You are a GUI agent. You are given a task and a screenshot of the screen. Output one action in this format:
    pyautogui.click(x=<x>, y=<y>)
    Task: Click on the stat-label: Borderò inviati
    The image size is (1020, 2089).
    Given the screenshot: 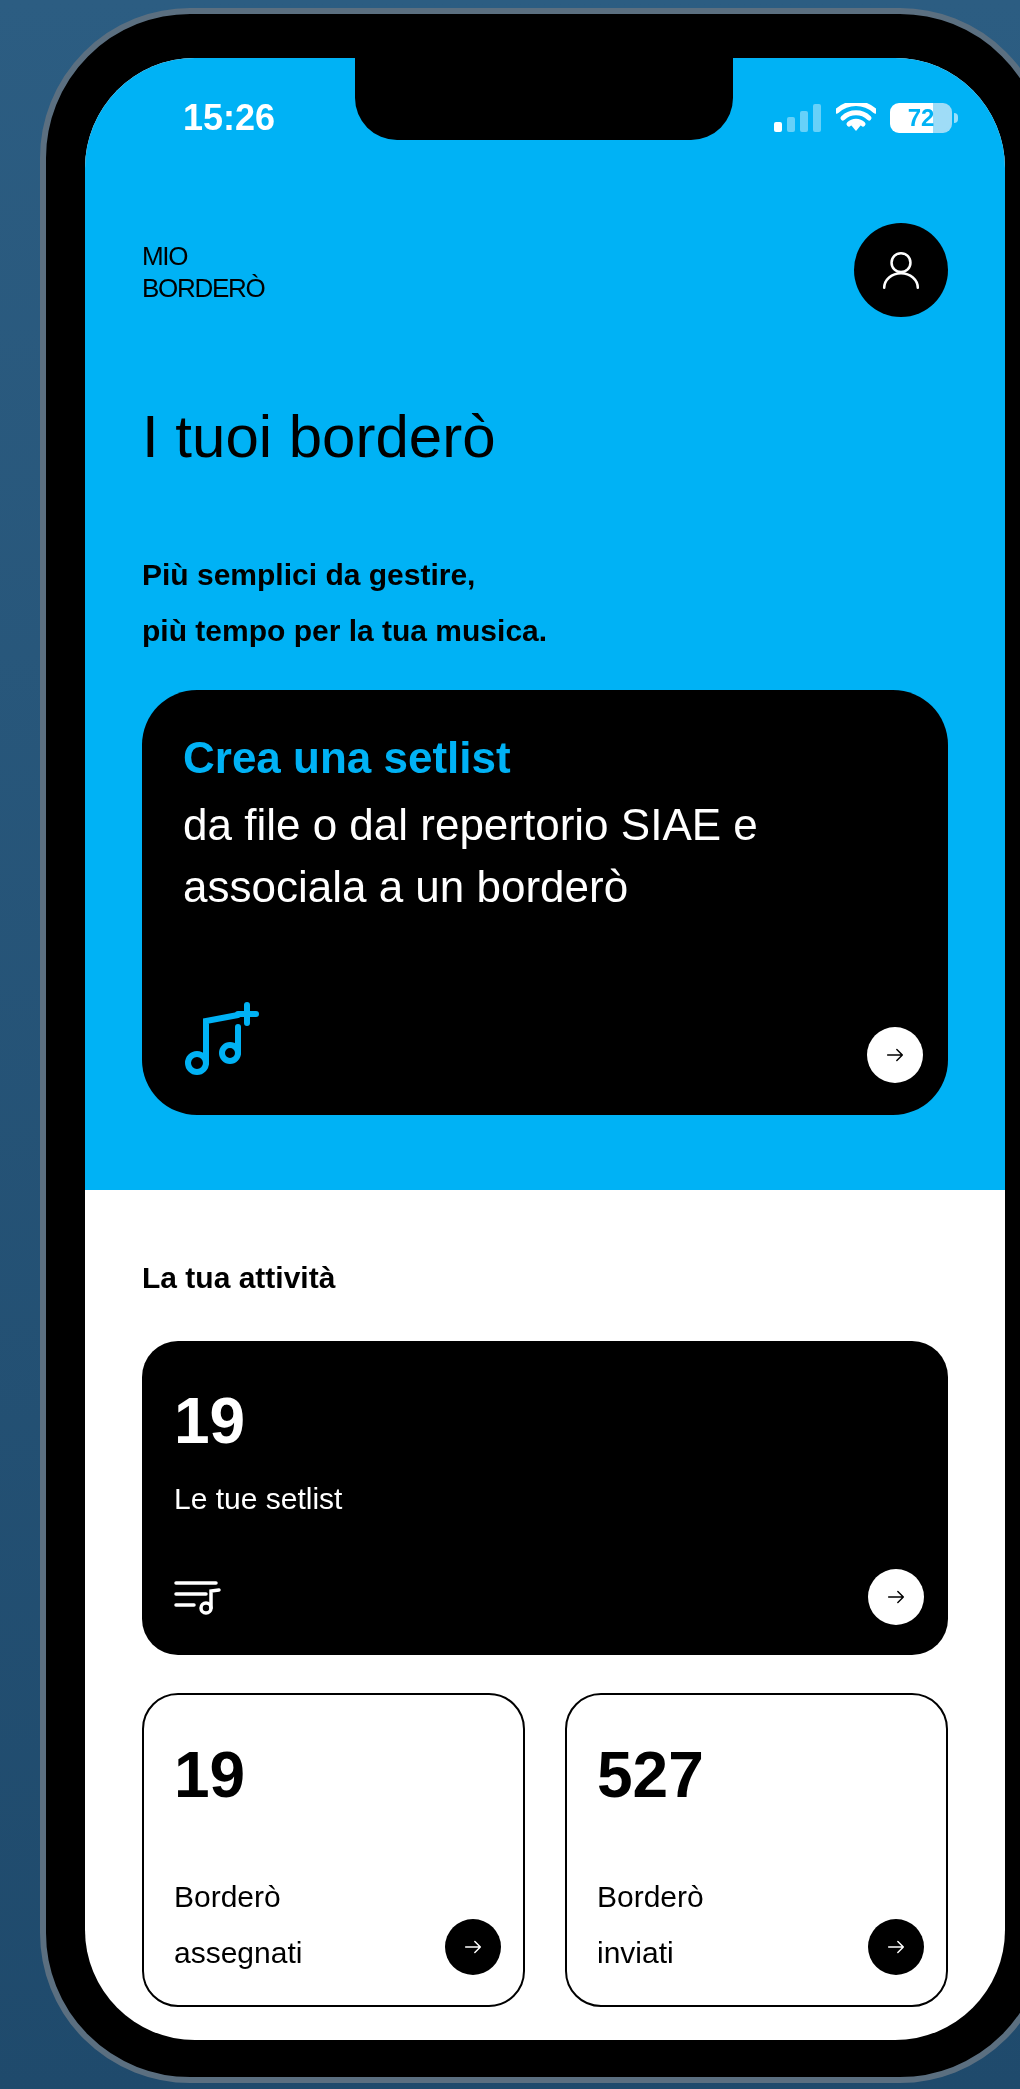 What is the action you would take?
    pyautogui.click(x=651, y=1925)
    